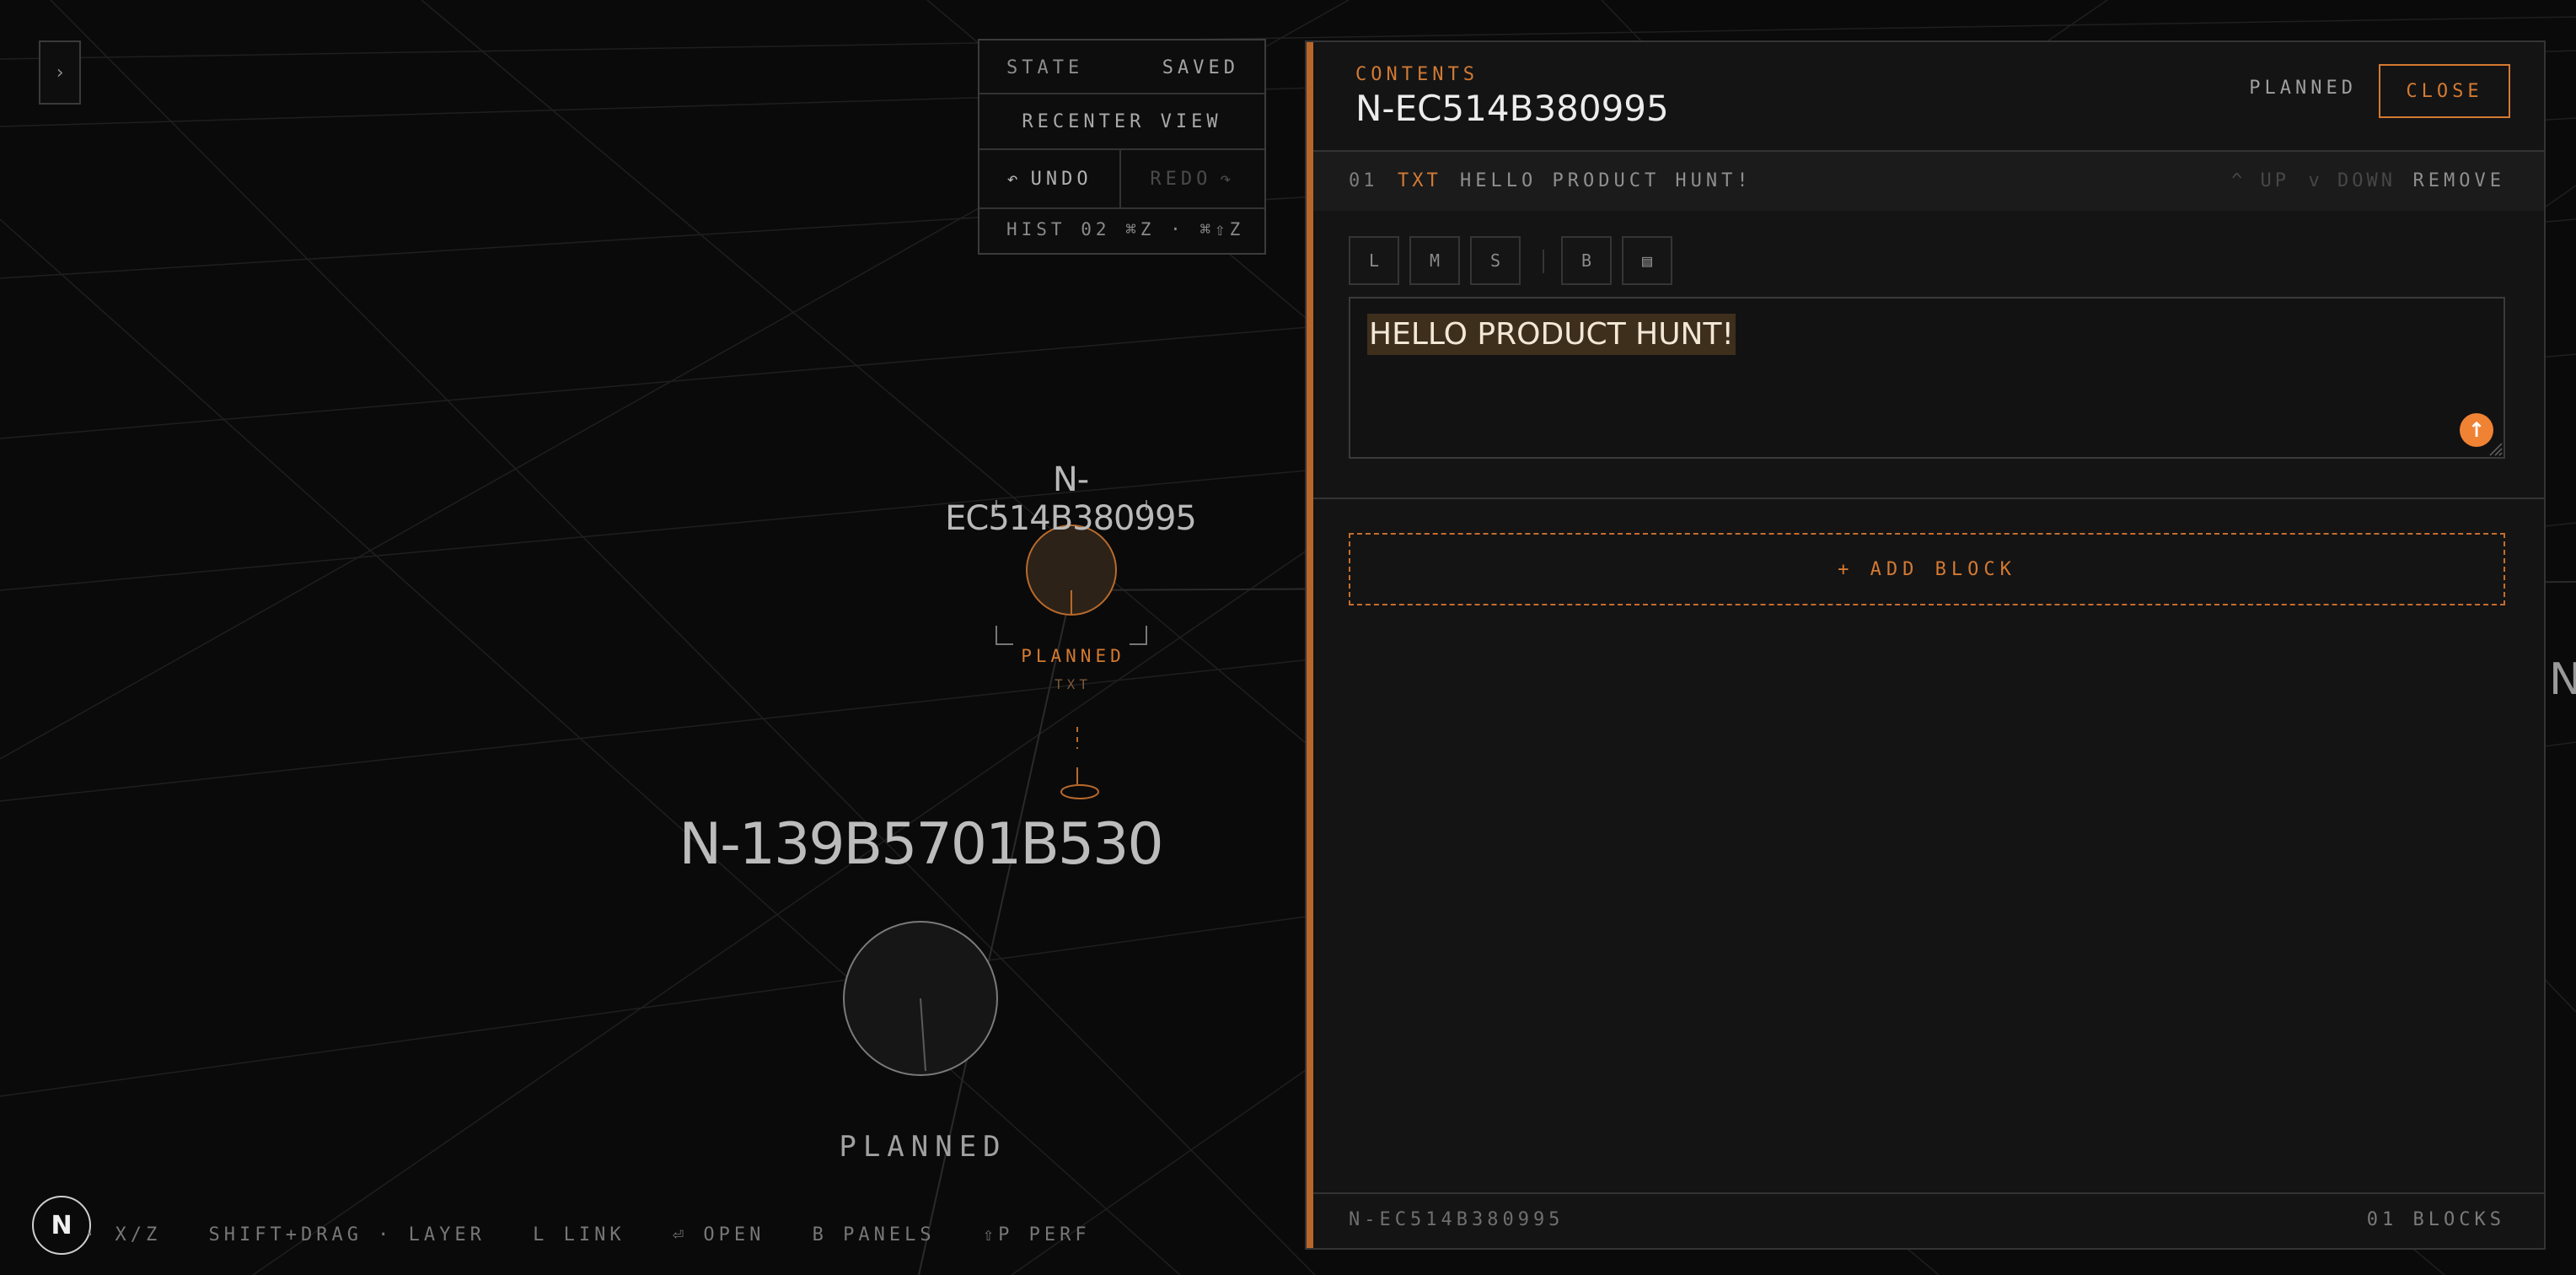 This screenshot has width=2576, height=1275. I want to click on undo-button: ↶ UNDO, so click(1050, 178).